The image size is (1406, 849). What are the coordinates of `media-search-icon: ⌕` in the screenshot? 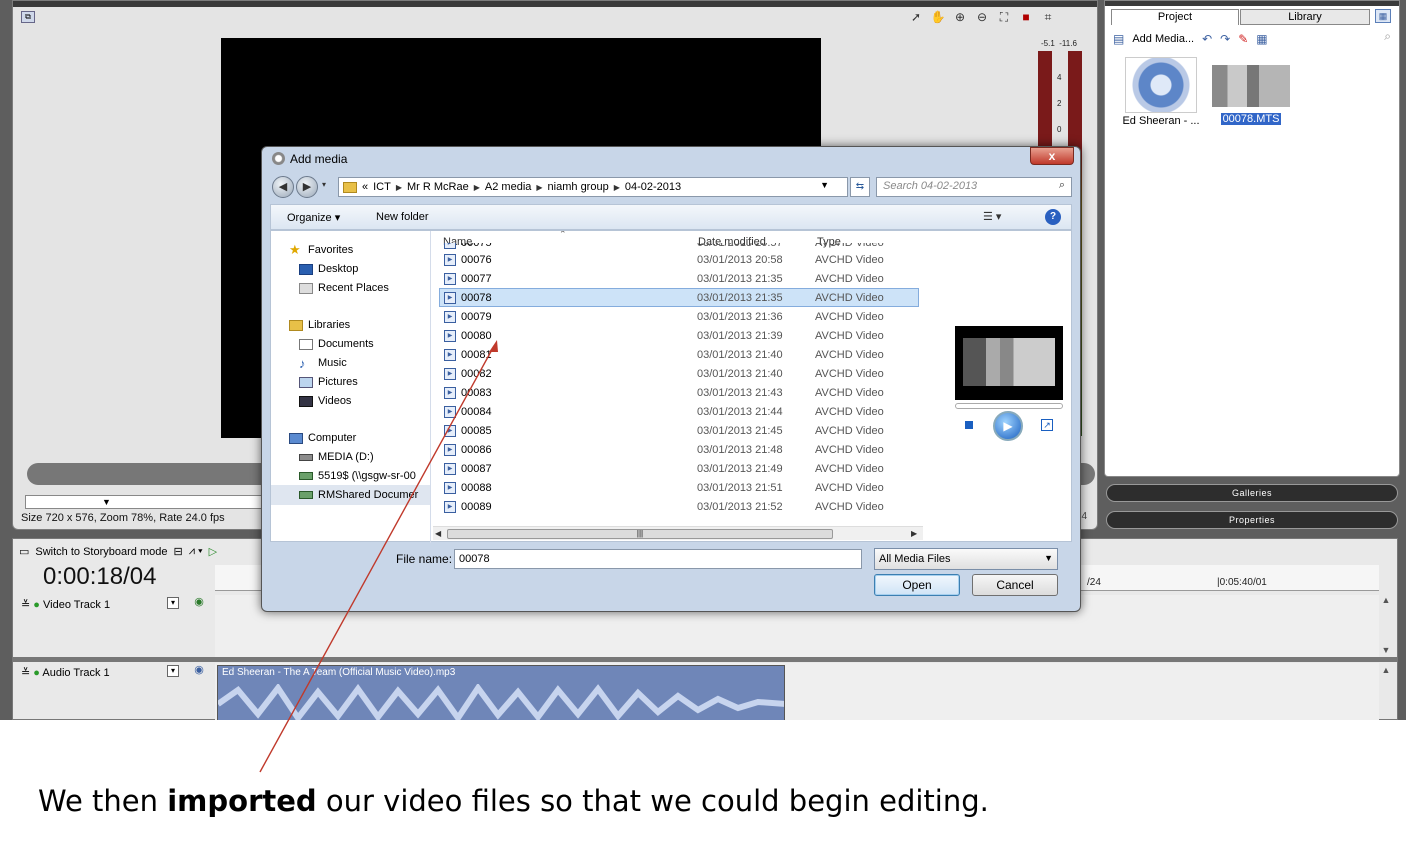 It's located at (1387, 36).